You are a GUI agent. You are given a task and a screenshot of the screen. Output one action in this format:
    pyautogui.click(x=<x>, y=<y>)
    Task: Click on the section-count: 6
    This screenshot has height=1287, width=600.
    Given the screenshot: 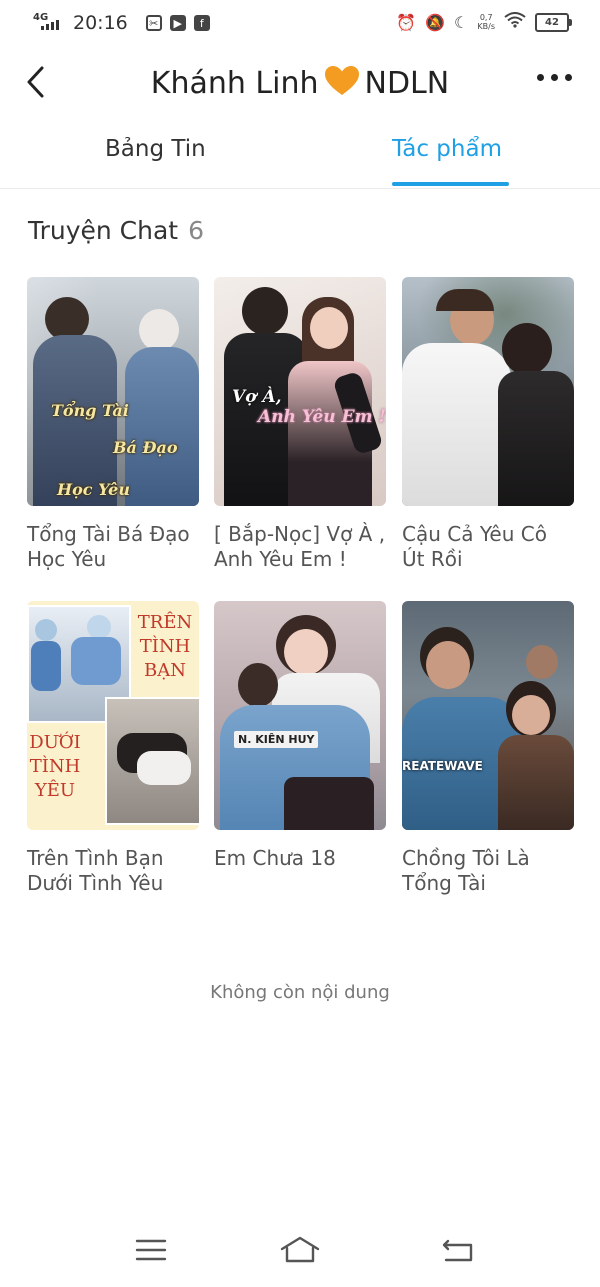 What is the action you would take?
    pyautogui.click(x=196, y=230)
    